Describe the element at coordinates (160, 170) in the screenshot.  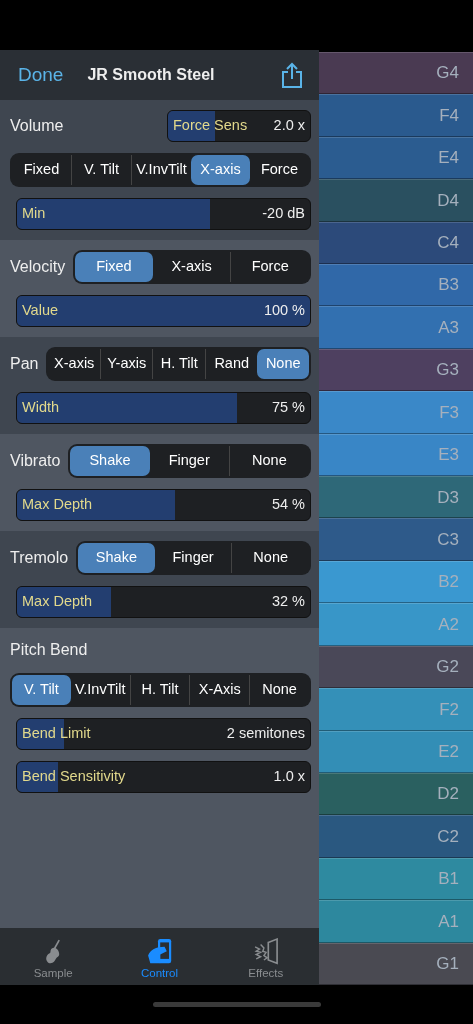
I see `segmented-control: Fixed V. Tilt V.InvTilt X-axis Force` at that location.